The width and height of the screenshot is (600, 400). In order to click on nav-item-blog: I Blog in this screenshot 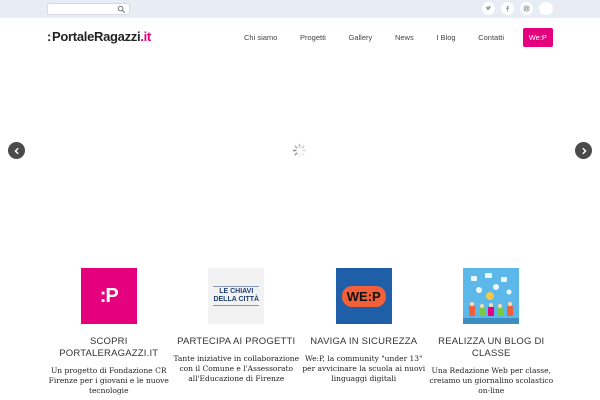, I will do `click(445, 37)`.